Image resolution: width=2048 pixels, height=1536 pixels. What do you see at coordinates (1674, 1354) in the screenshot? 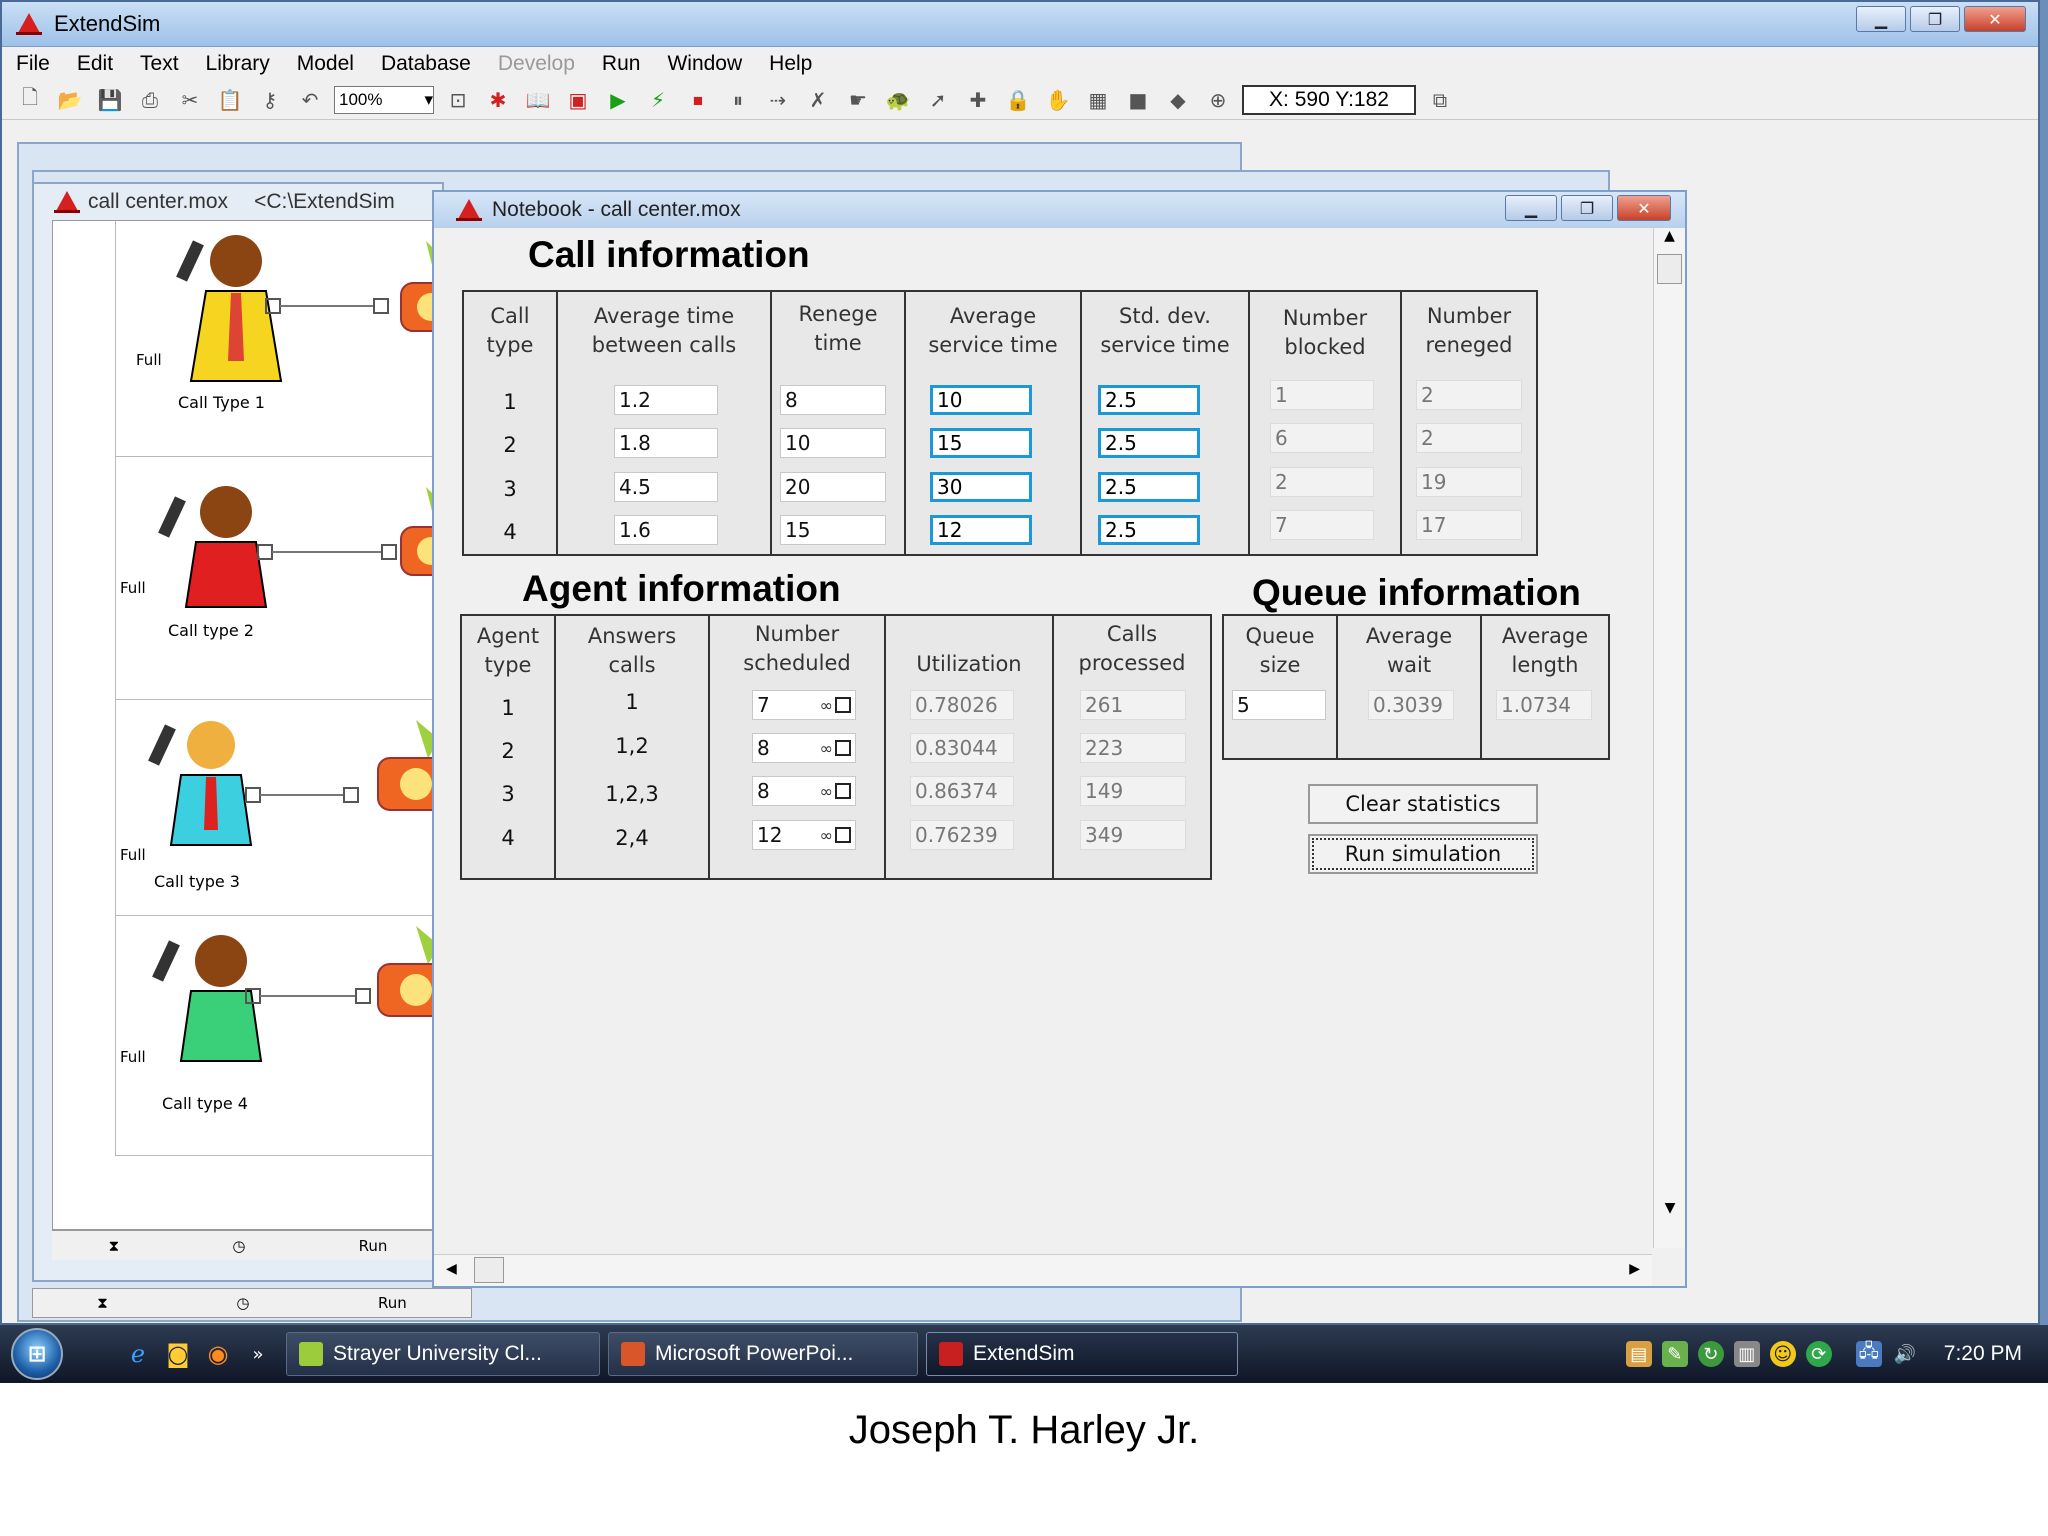
I see `tray-tool-icon: ✎` at bounding box center [1674, 1354].